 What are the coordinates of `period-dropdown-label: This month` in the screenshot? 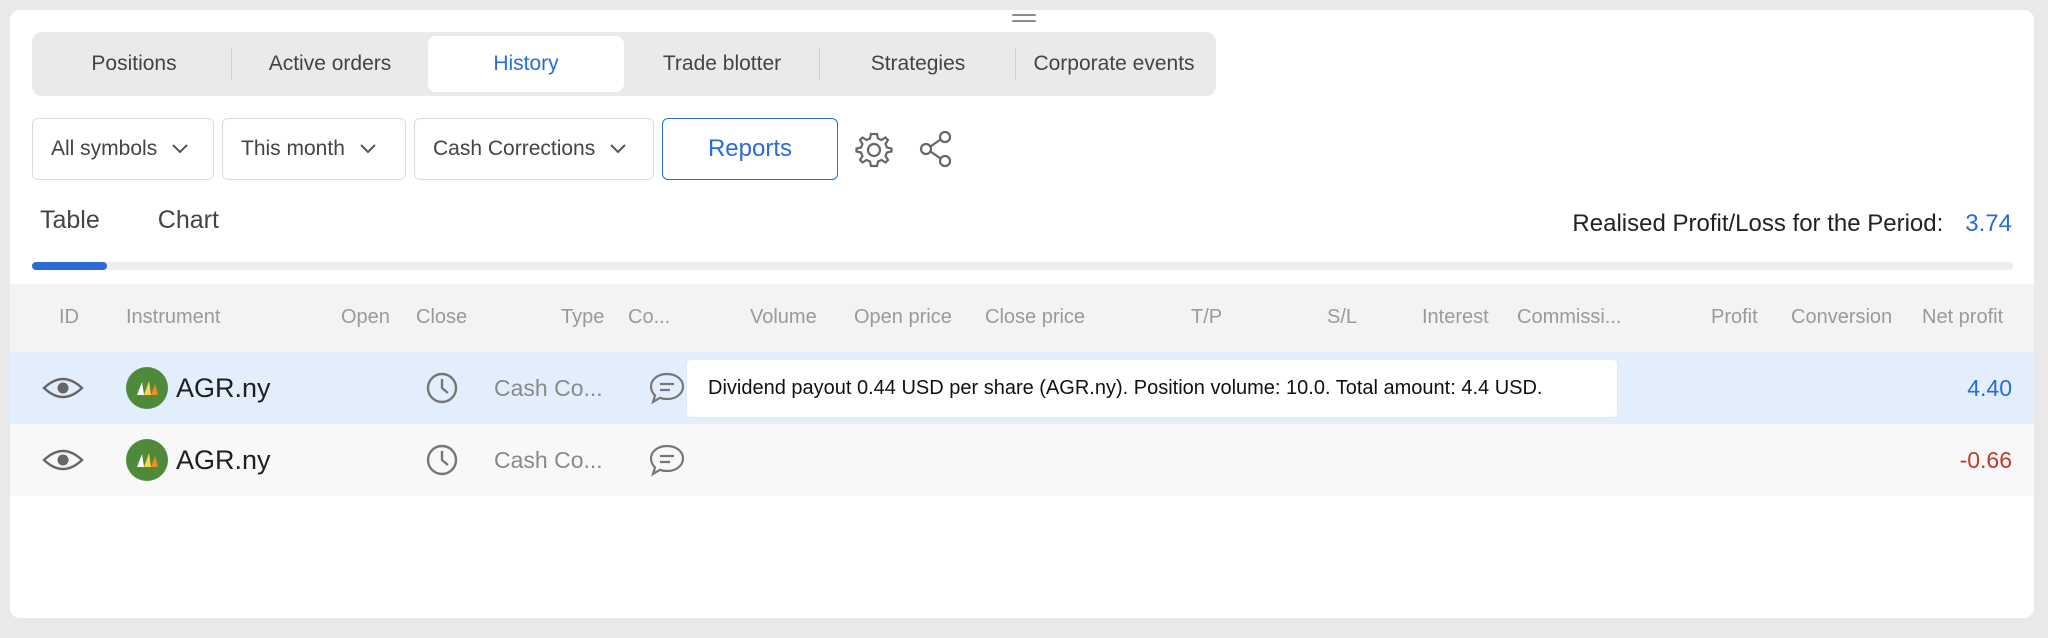 It's located at (293, 148).